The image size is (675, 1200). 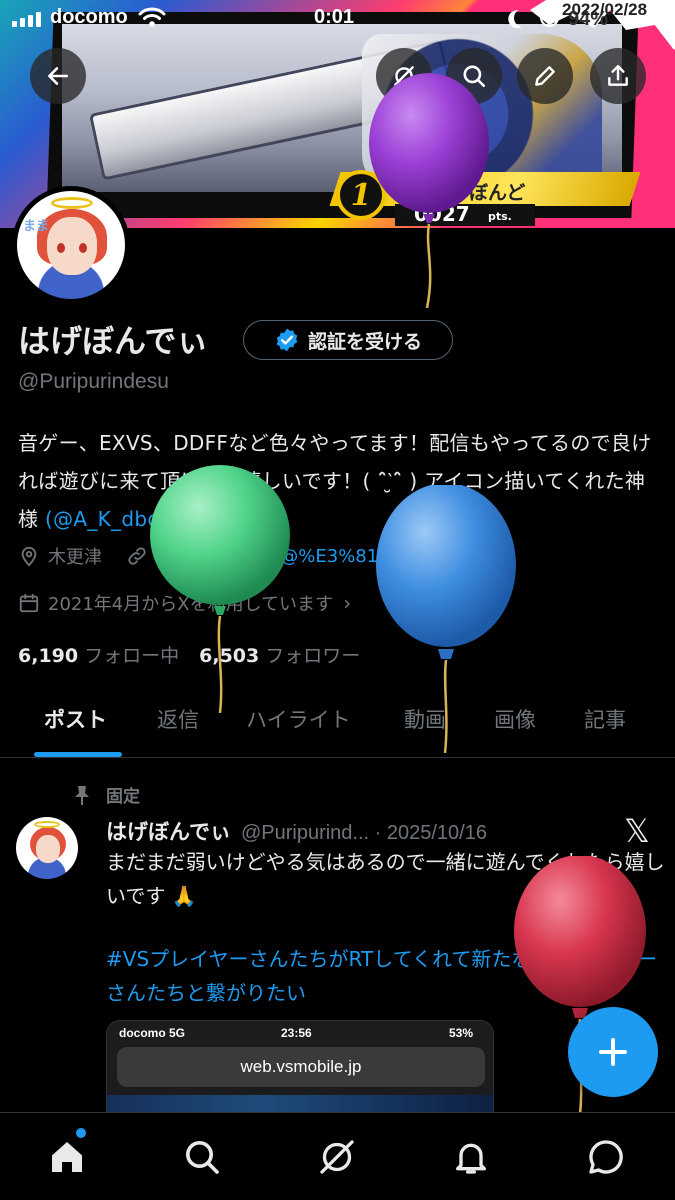 I want to click on share-icon, so click(x=618, y=75).